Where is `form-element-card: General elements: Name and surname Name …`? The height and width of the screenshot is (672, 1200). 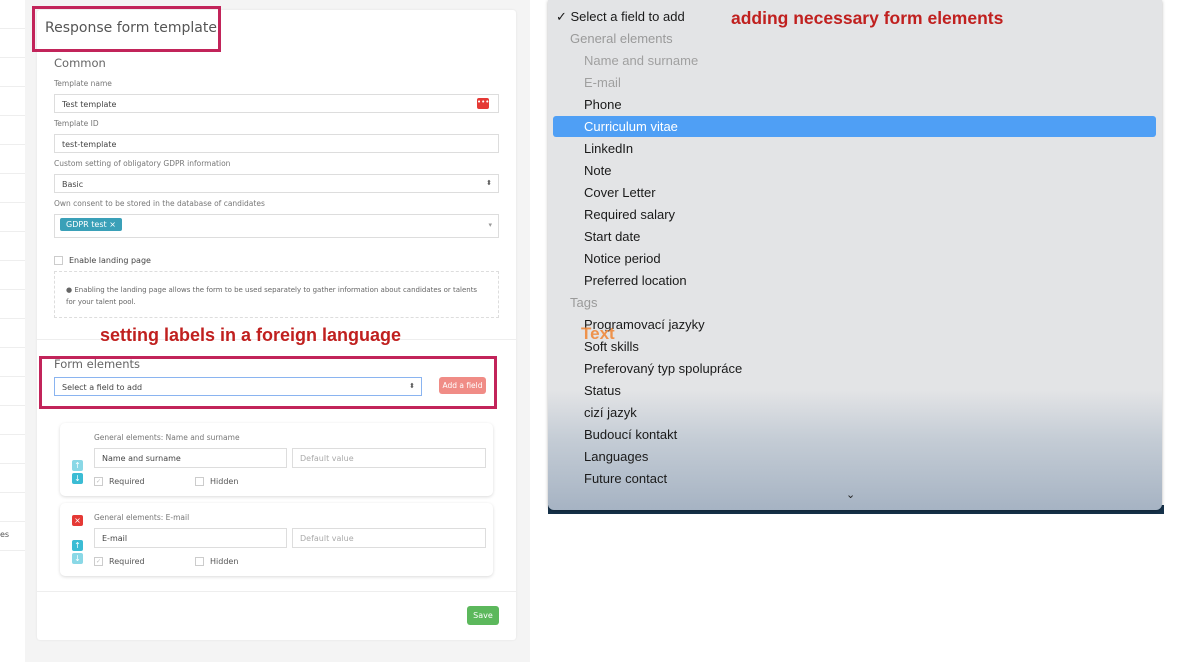
form-element-card: General elements: Name and surname Name … is located at coordinates (276, 459).